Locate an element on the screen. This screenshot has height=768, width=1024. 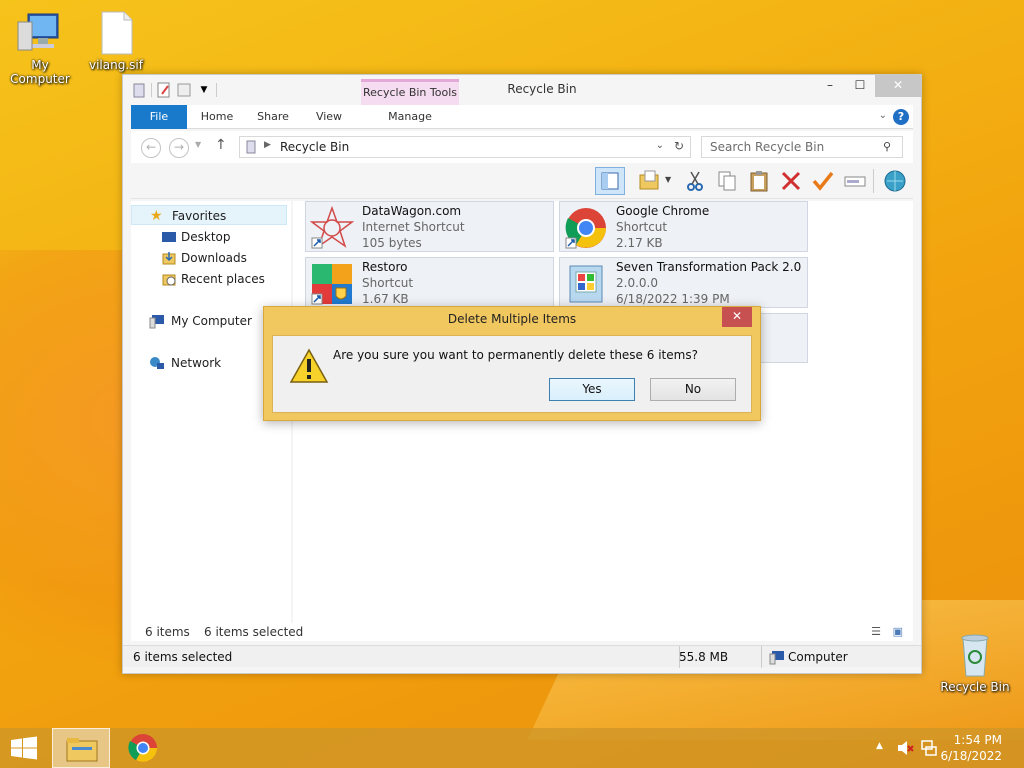
no-button: No is located at coordinates (693, 389).